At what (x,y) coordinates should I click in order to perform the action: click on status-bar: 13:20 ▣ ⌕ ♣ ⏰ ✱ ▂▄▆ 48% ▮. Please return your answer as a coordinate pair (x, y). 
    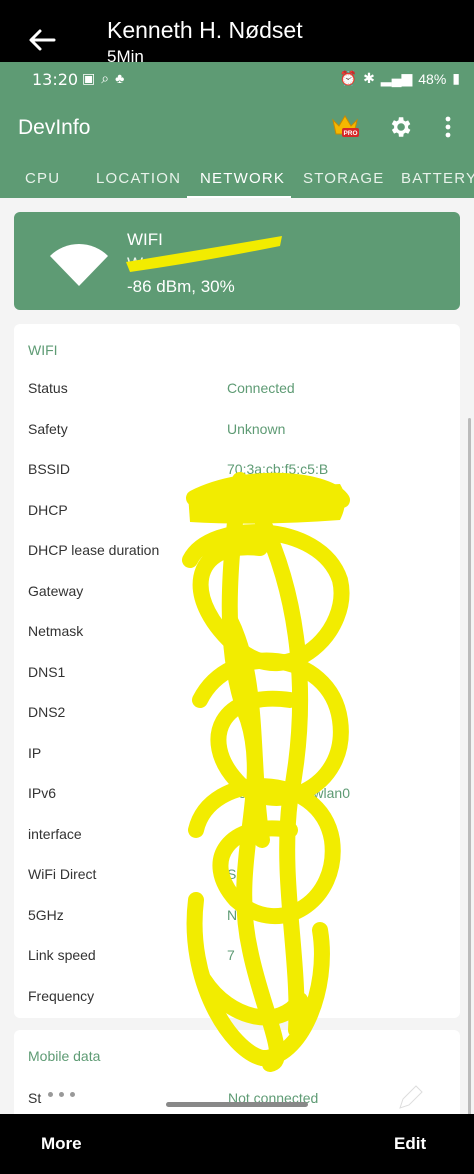
    Looking at the image, I should click on (237, 80).